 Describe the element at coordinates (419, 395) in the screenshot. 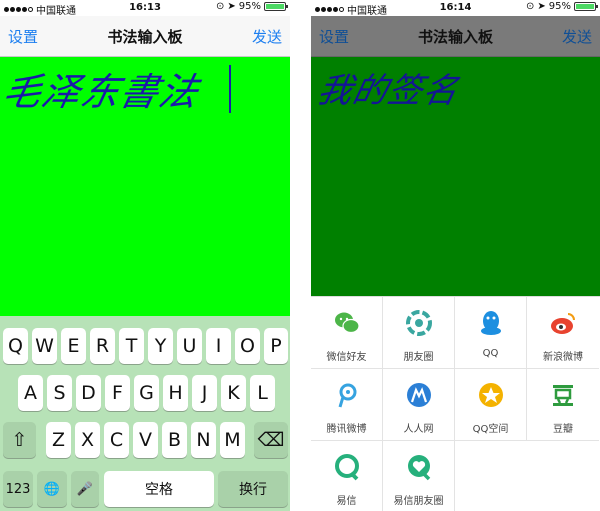

I see `renren-icon` at that location.